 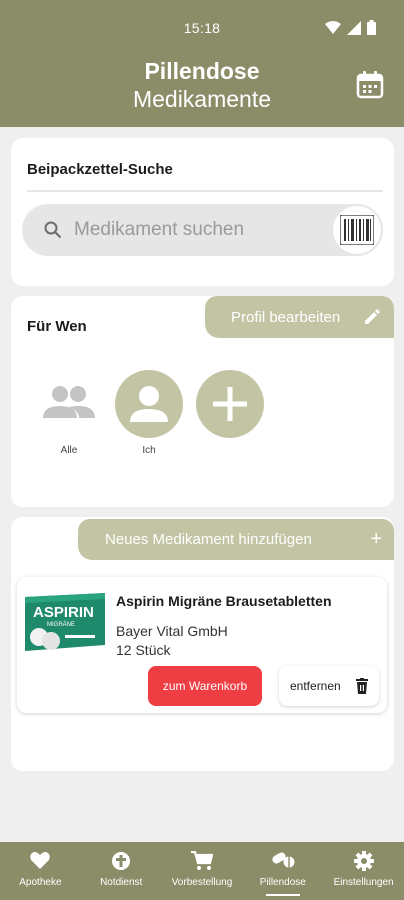 What do you see at coordinates (149, 450) in the screenshot?
I see `profile-label-me: Ich` at bounding box center [149, 450].